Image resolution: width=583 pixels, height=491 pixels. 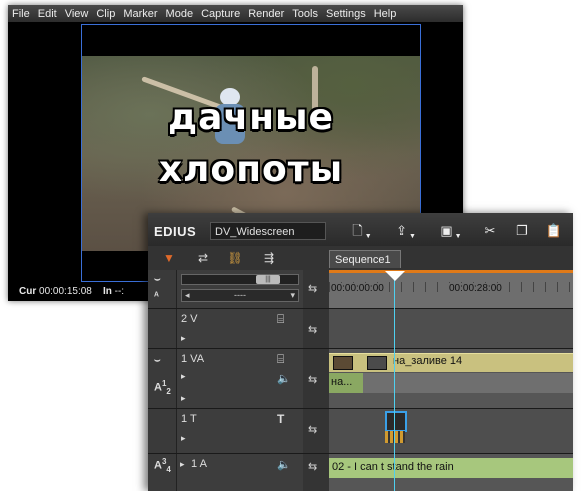 I want to click on menu-render: Render, so click(x=266, y=14).